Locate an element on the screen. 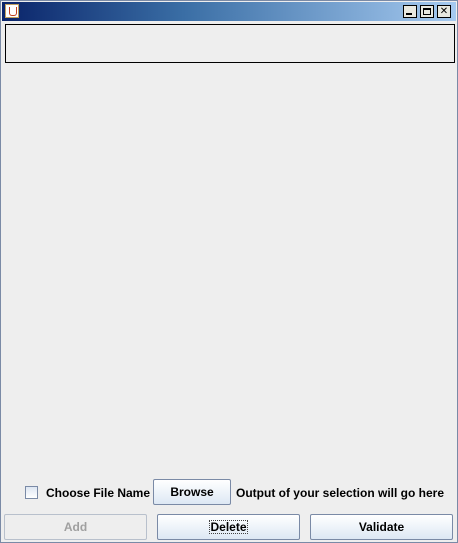  validate-button: Validate is located at coordinates (381, 527).